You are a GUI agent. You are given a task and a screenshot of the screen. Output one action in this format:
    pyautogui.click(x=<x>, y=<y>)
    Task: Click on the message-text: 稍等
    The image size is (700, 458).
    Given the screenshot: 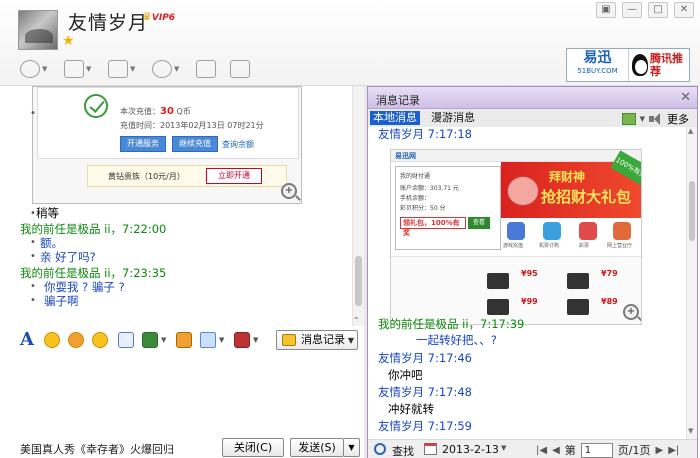 What is the action you would take?
    pyautogui.click(x=47, y=213)
    